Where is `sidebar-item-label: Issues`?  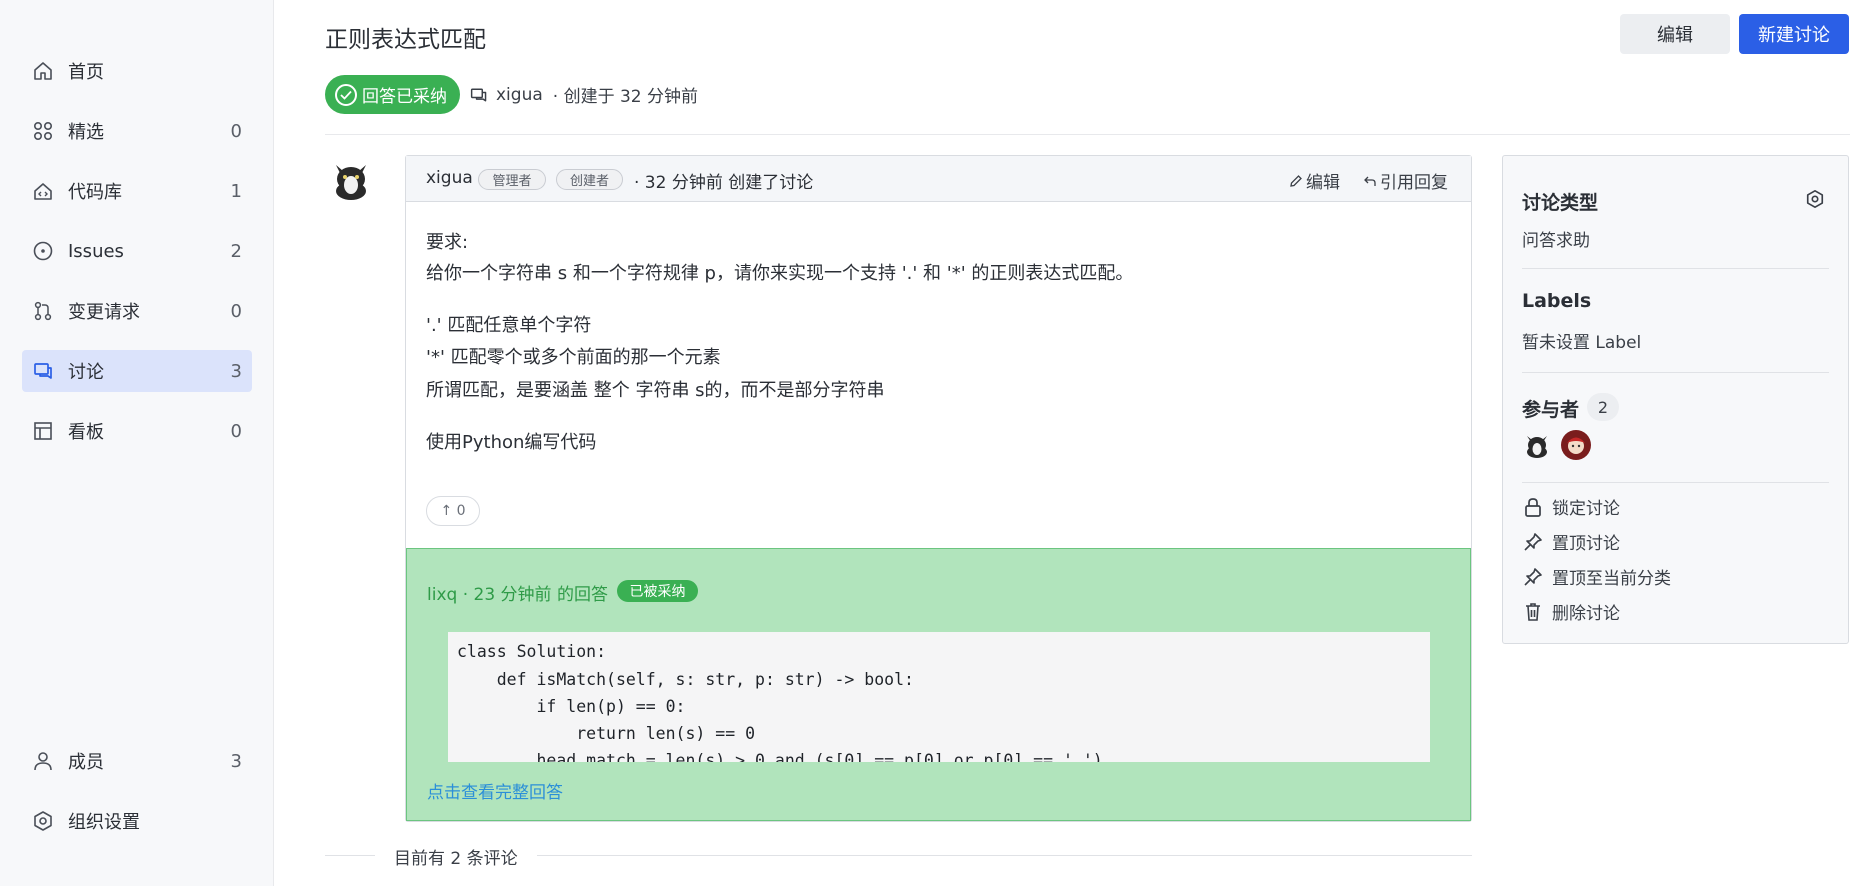 sidebar-item-label: Issues is located at coordinates (96, 251).